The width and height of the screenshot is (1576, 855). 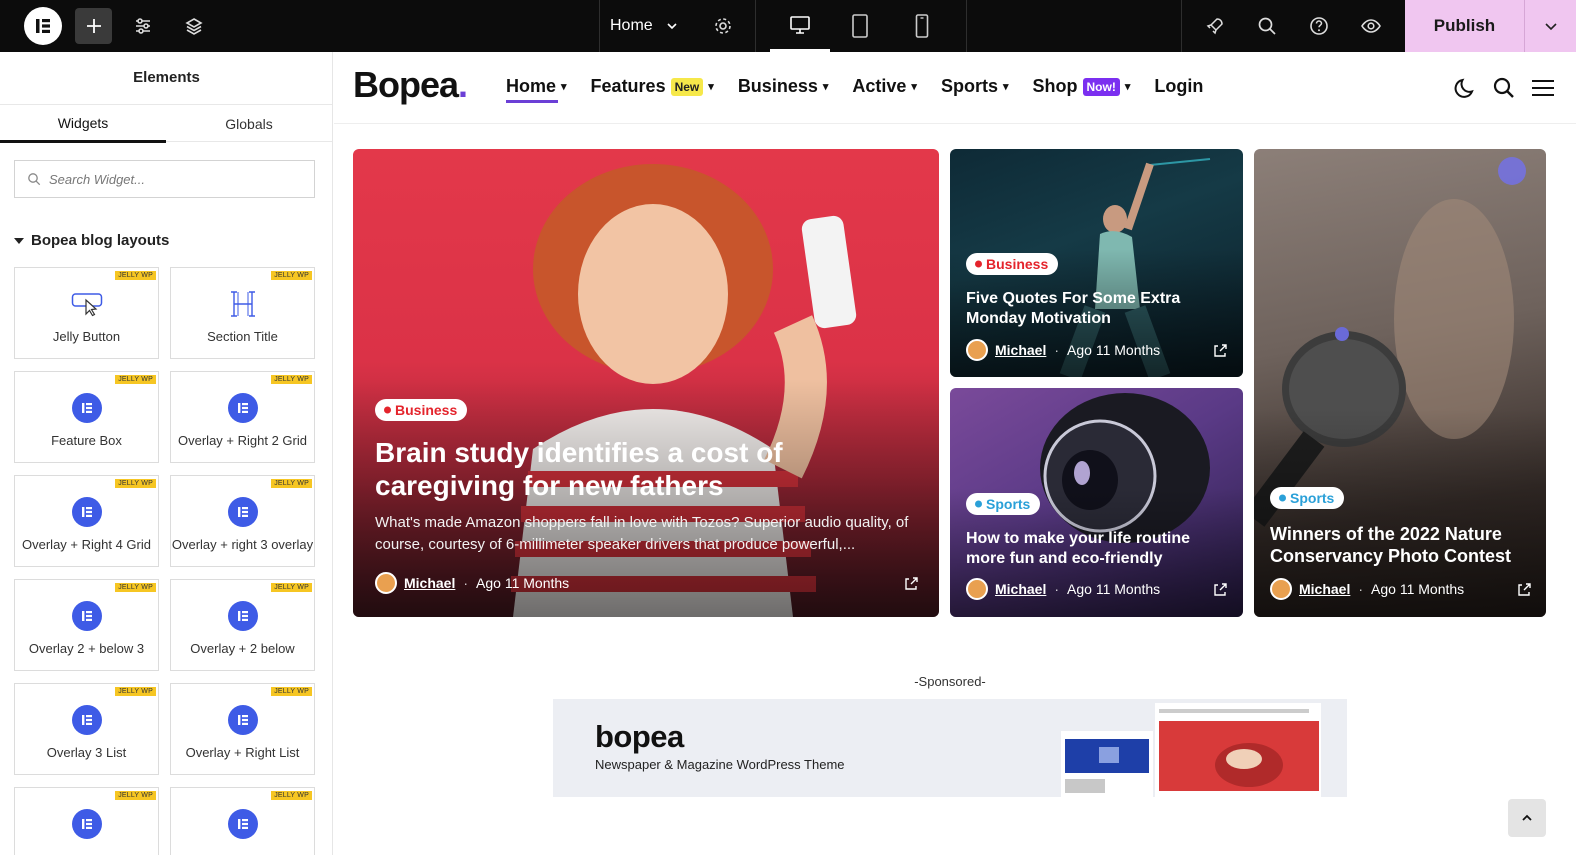 I want to click on nav-item-sports: Sports ▾, so click(x=975, y=86).